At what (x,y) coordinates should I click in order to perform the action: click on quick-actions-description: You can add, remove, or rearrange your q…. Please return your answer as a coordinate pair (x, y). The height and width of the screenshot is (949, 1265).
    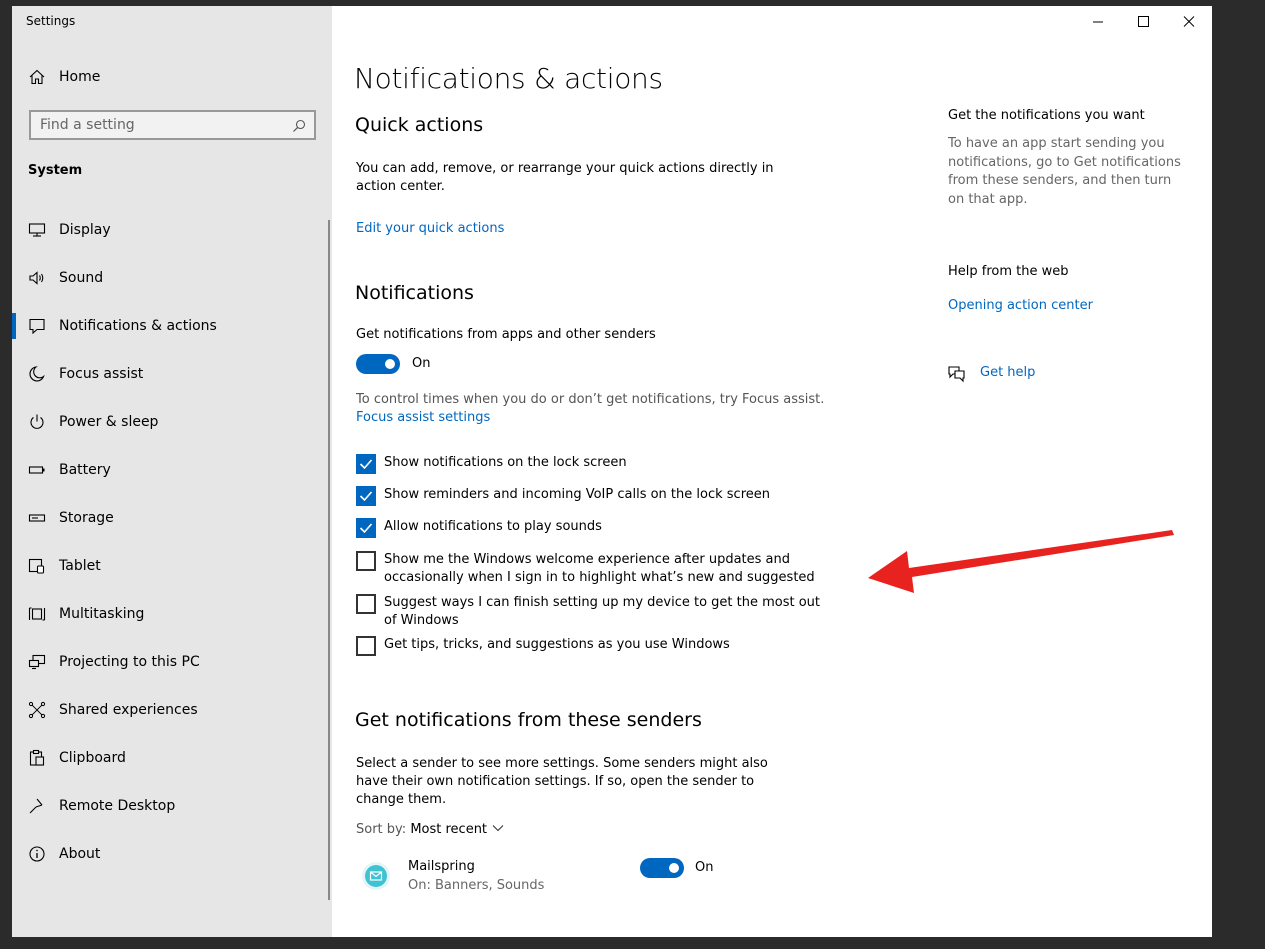
    Looking at the image, I should click on (565, 177).